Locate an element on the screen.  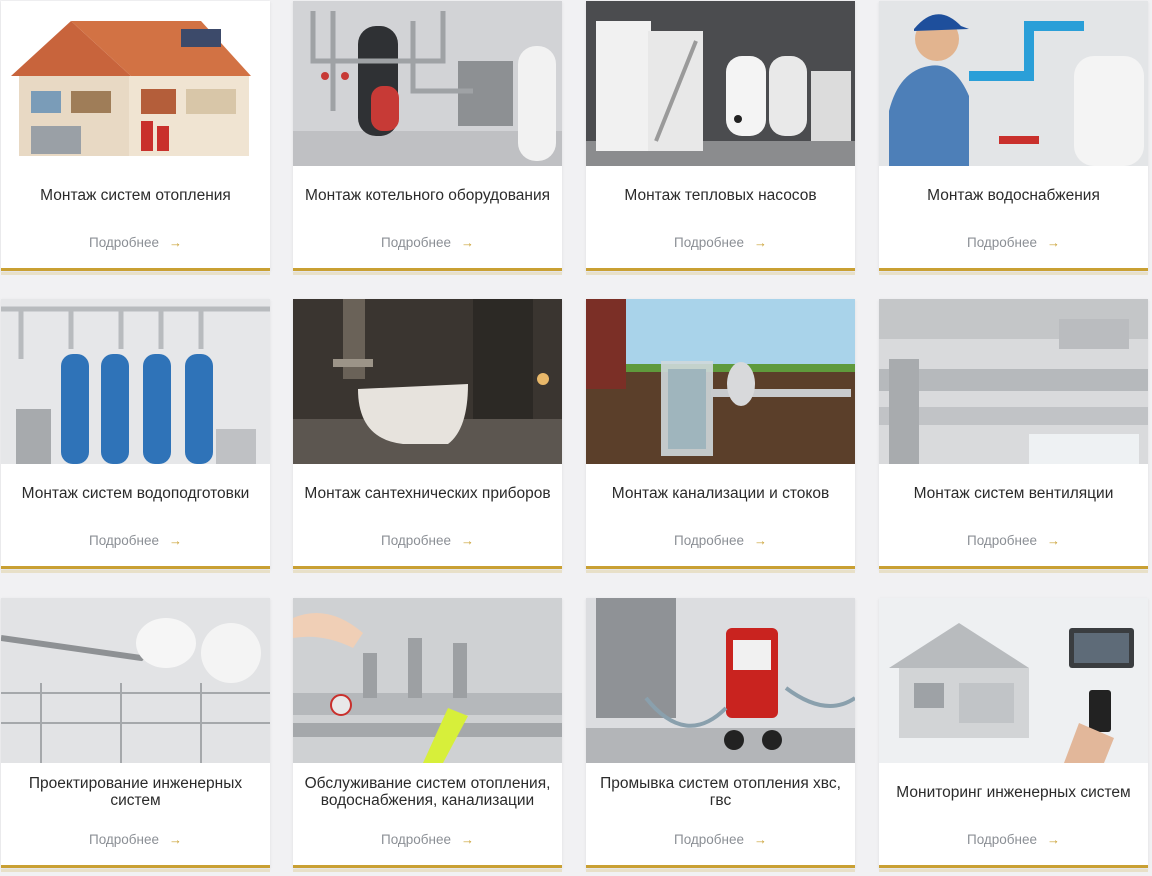
card-title: Монтаж систем вентиляции is located at coordinates (1013, 493).